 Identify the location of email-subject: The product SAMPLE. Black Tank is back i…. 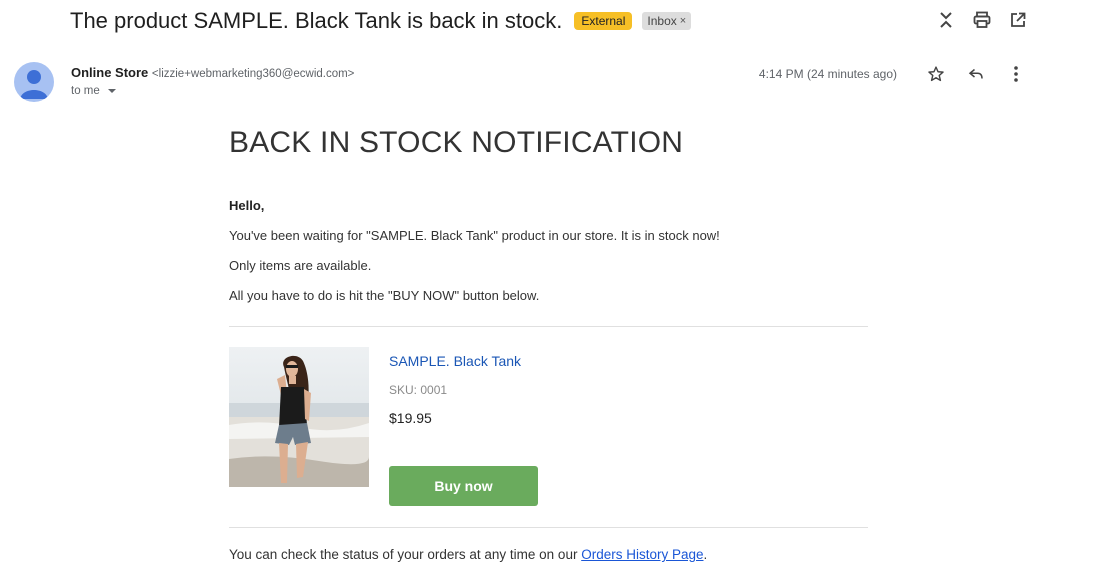
(316, 20).